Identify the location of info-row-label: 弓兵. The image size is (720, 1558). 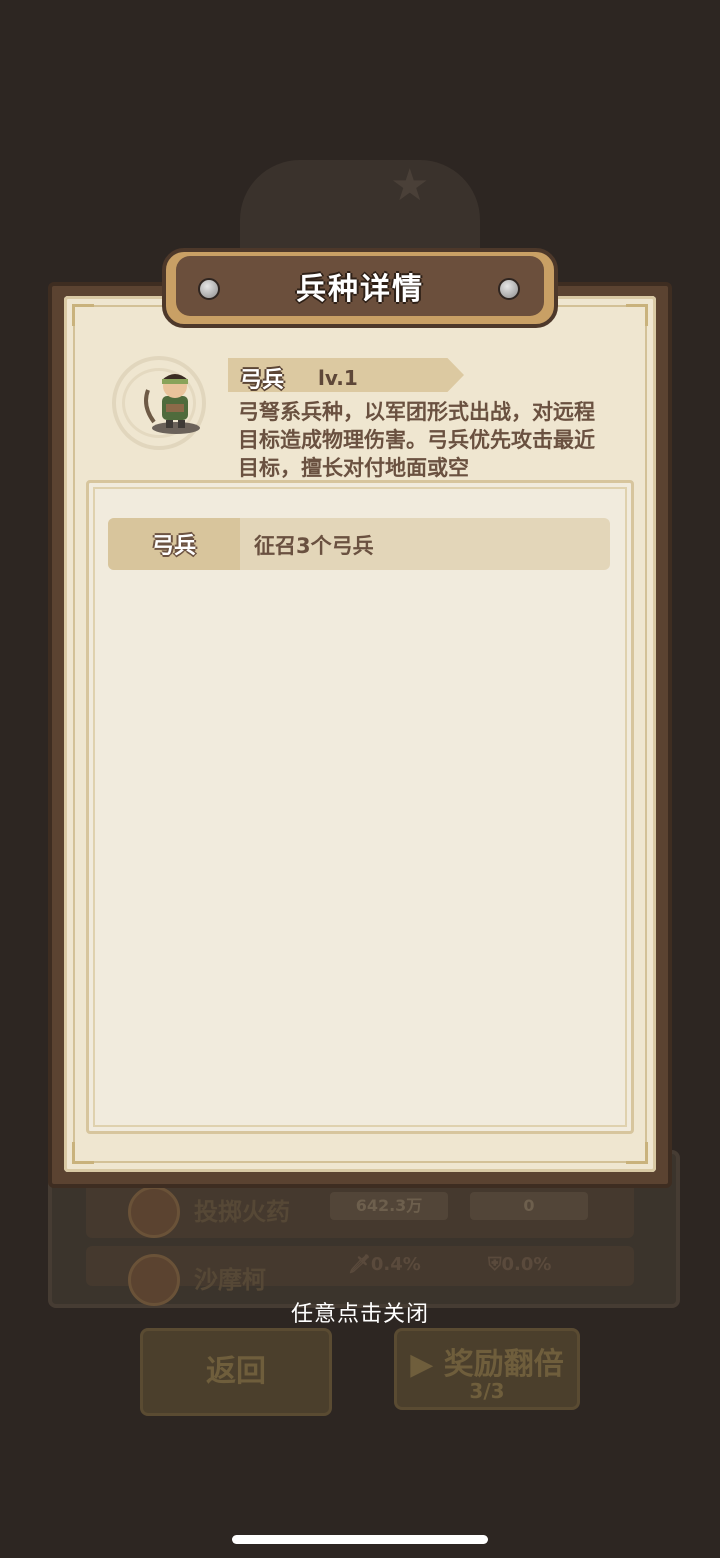
(174, 544).